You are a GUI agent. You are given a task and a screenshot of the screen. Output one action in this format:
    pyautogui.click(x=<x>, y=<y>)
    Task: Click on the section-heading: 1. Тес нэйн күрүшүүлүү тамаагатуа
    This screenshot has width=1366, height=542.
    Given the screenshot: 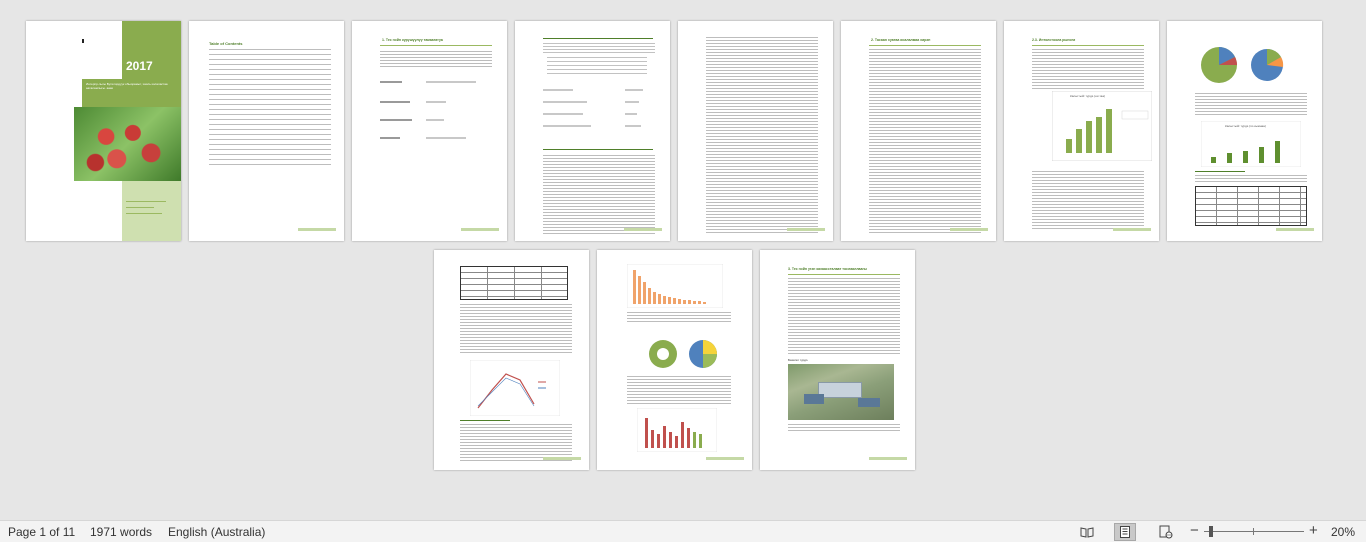 What is the action you would take?
    pyautogui.click(x=412, y=40)
    